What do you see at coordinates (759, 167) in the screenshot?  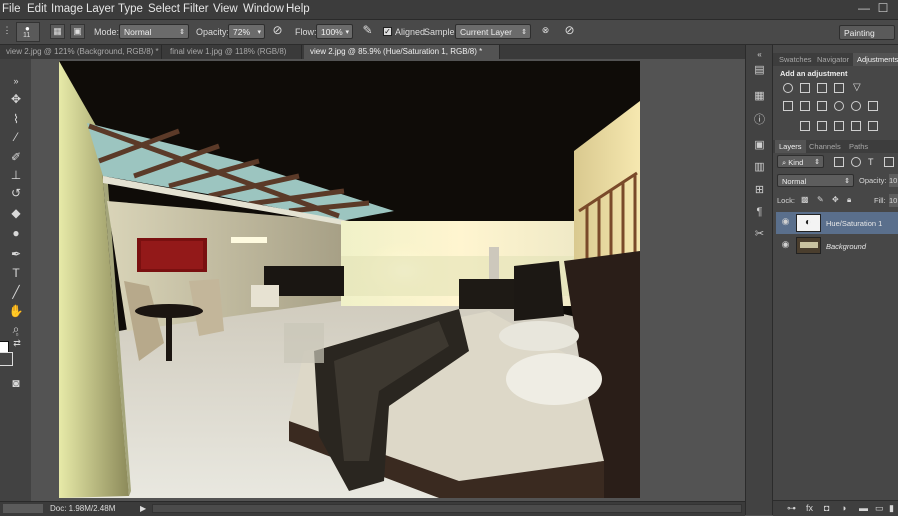 I see `actions-panel-icon: ▥` at bounding box center [759, 167].